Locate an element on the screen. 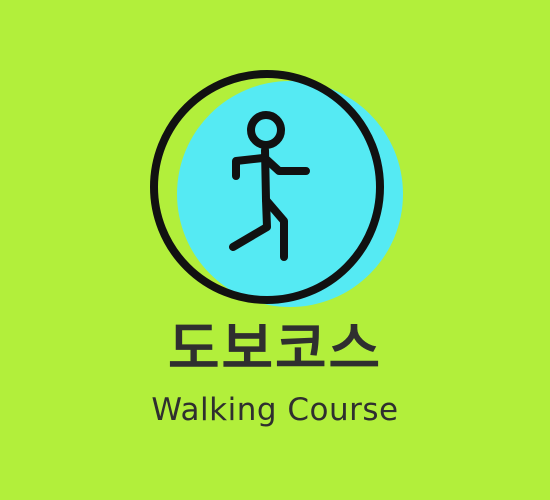 Image resolution: width=550 pixels, height=500 pixels. title-korean: 도보코스 is located at coordinates (275, 349).